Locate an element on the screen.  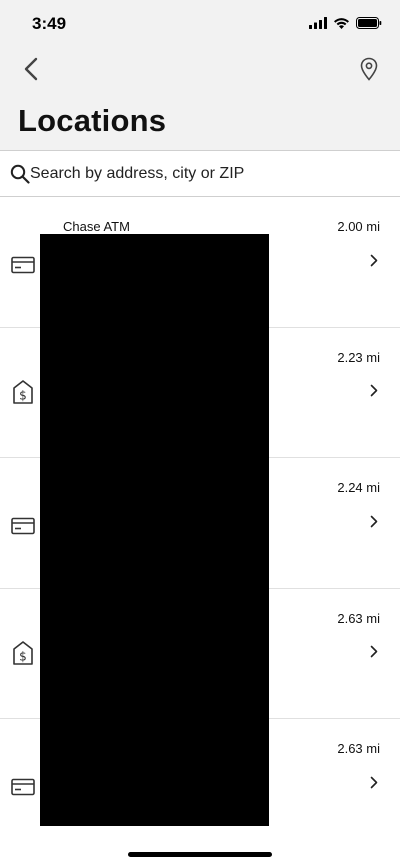
status-icons is located at coordinates (345, 25).